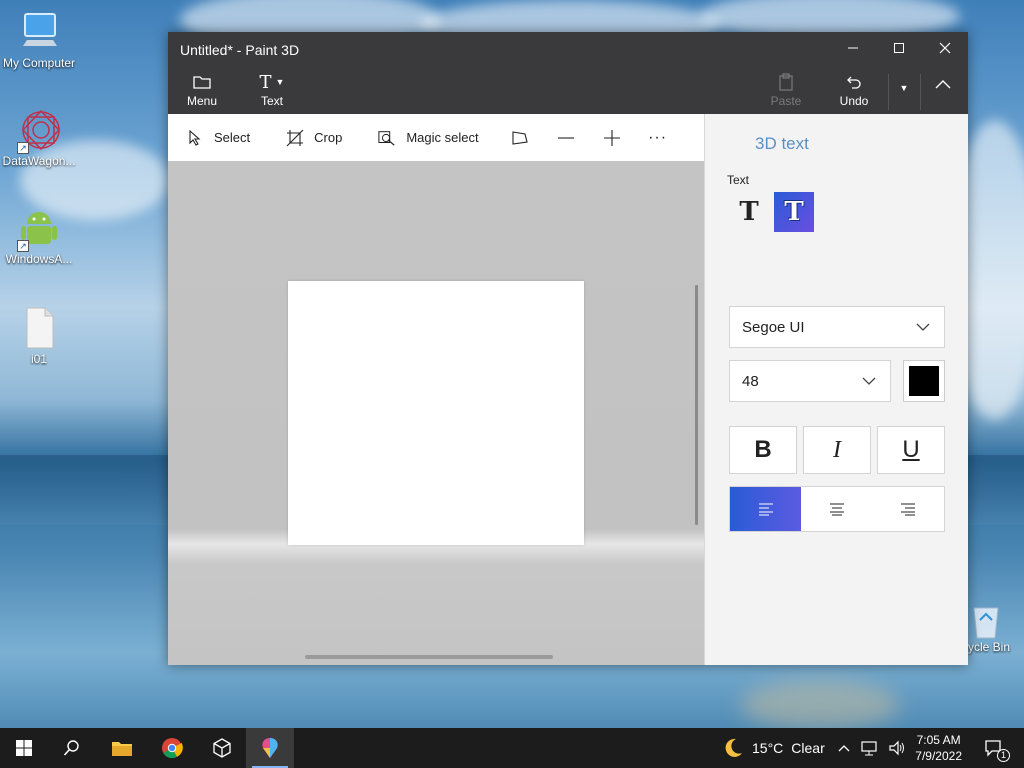 The height and width of the screenshot is (768, 1024). What do you see at coordinates (38, 359) in the screenshot?
I see `desktop-icon-label: i01` at bounding box center [38, 359].